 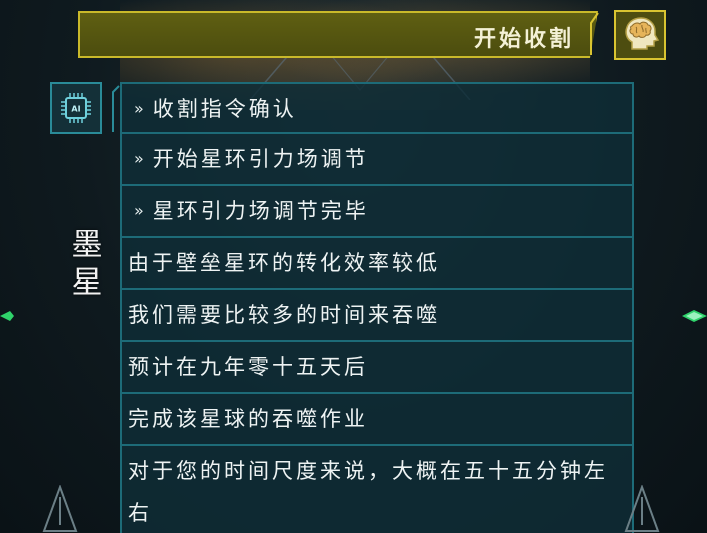 I want to click on dialog-text: 收割指令确认, so click(x=224, y=109).